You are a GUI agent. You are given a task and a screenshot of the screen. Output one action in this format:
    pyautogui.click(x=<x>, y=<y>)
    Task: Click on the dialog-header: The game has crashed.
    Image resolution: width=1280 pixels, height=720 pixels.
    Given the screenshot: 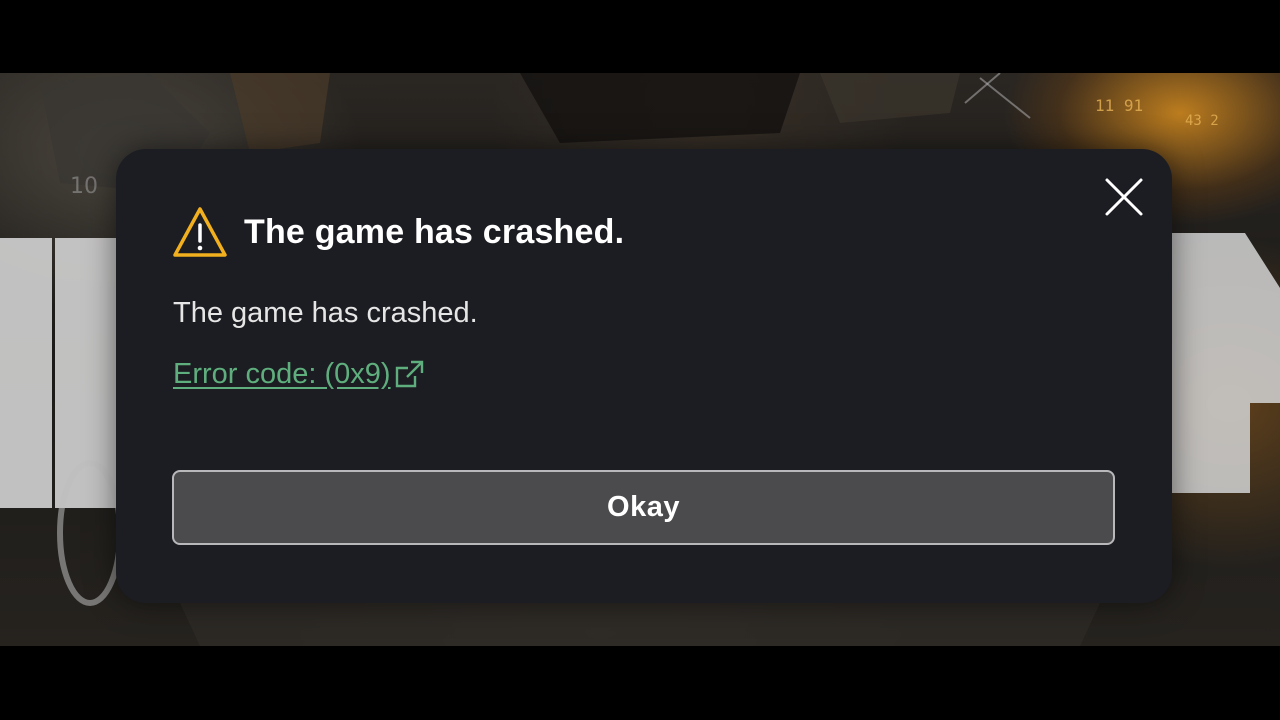 What is the action you would take?
    pyautogui.click(x=398, y=232)
    